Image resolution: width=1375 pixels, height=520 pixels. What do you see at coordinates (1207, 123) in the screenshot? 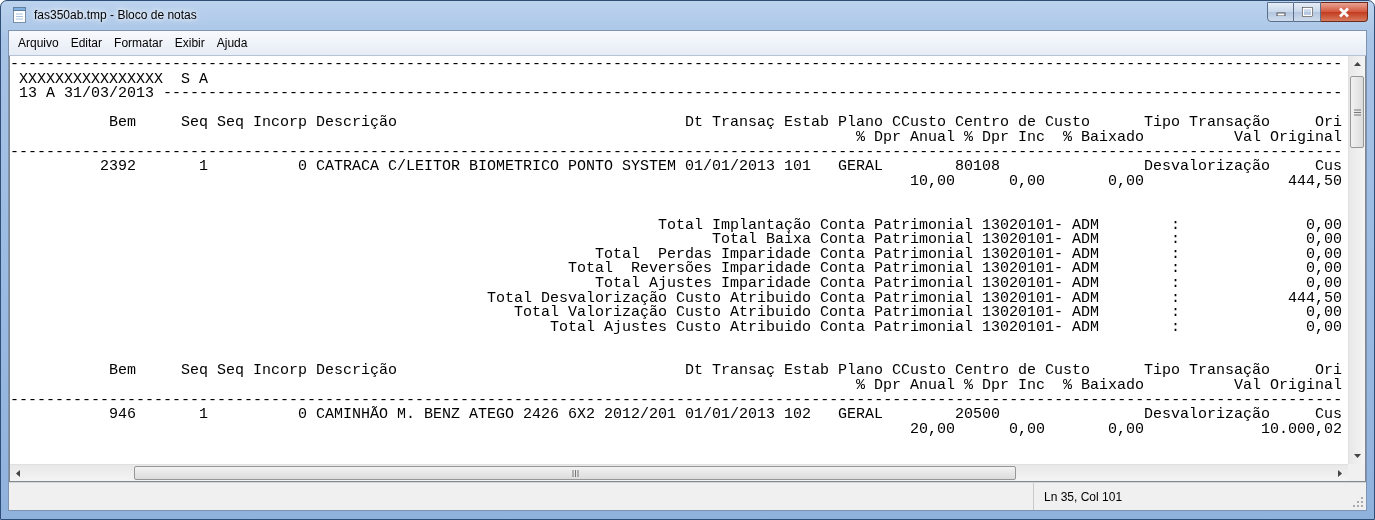
I see `column-header: Tipo Transação` at bounding box center [1207, 123].